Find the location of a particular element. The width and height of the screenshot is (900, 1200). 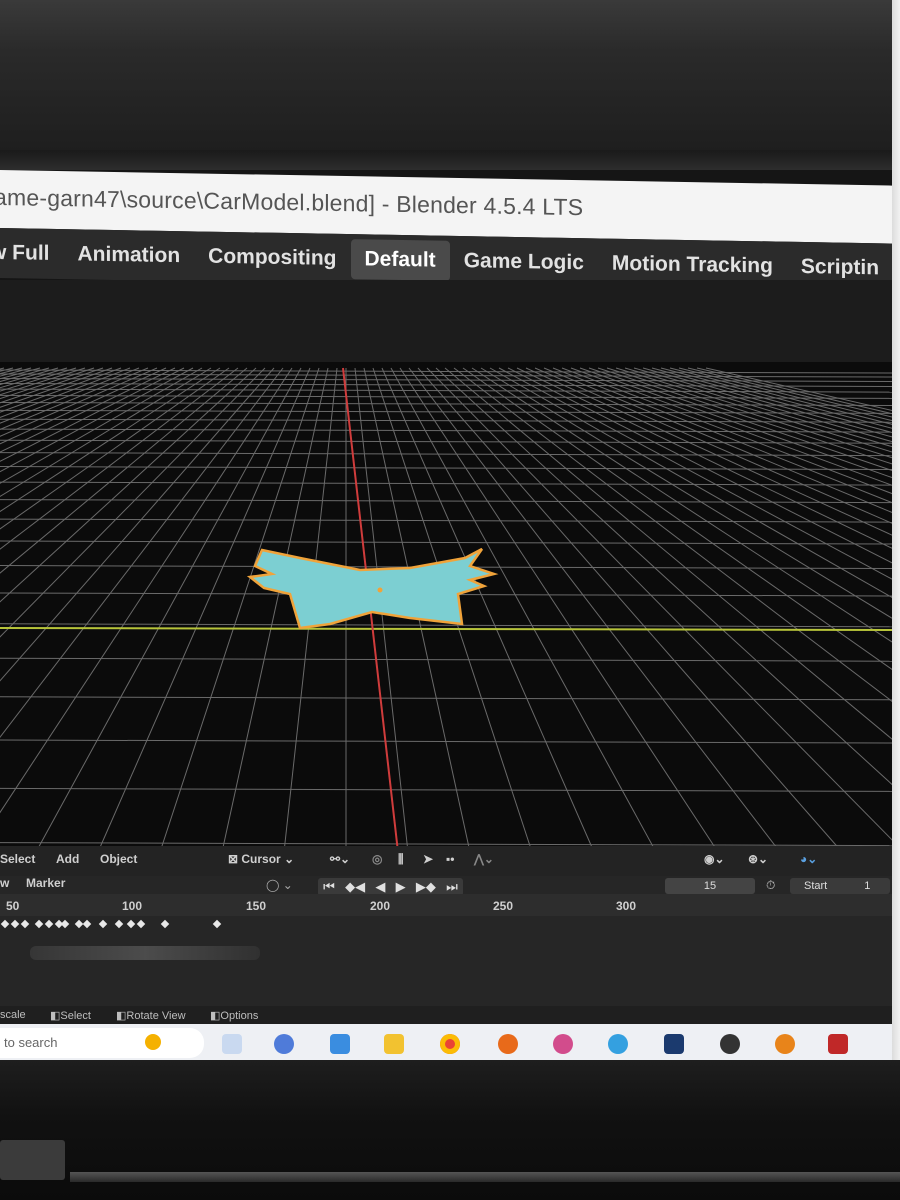

os-taskbar: to search is located at coordinates (446, 1044).